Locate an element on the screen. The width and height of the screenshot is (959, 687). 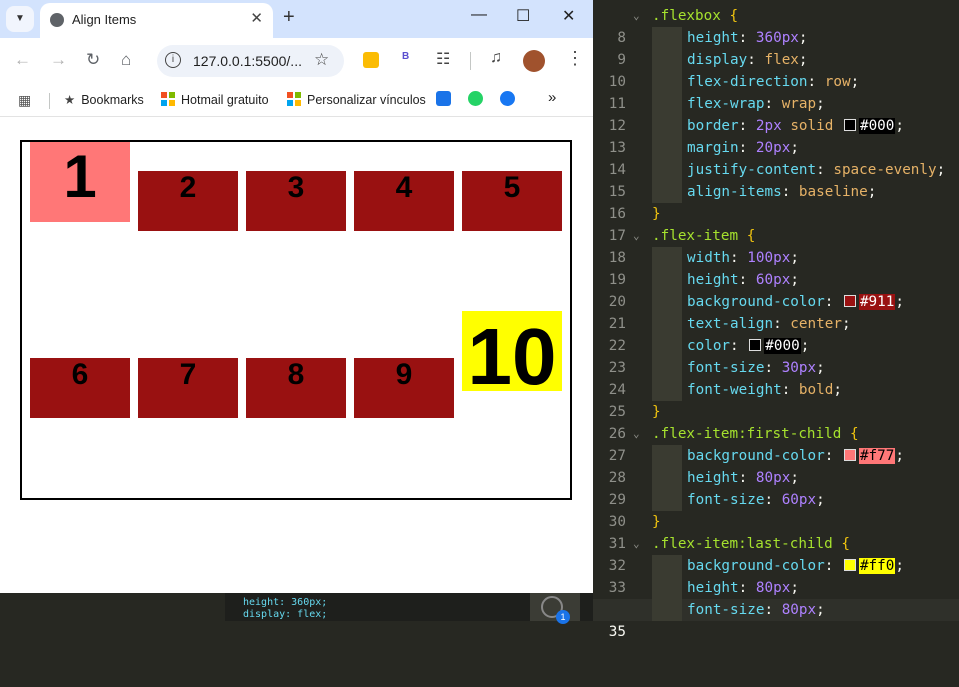
code-line-8: 8 ⌄ .flexbox { is located at coordinates (776, 25).